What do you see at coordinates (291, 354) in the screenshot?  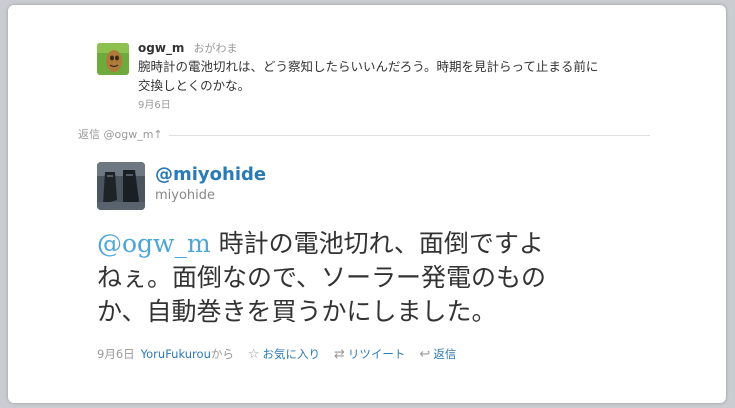 I see `favorite-label: お気に入り` at bounding box center [291, 354].